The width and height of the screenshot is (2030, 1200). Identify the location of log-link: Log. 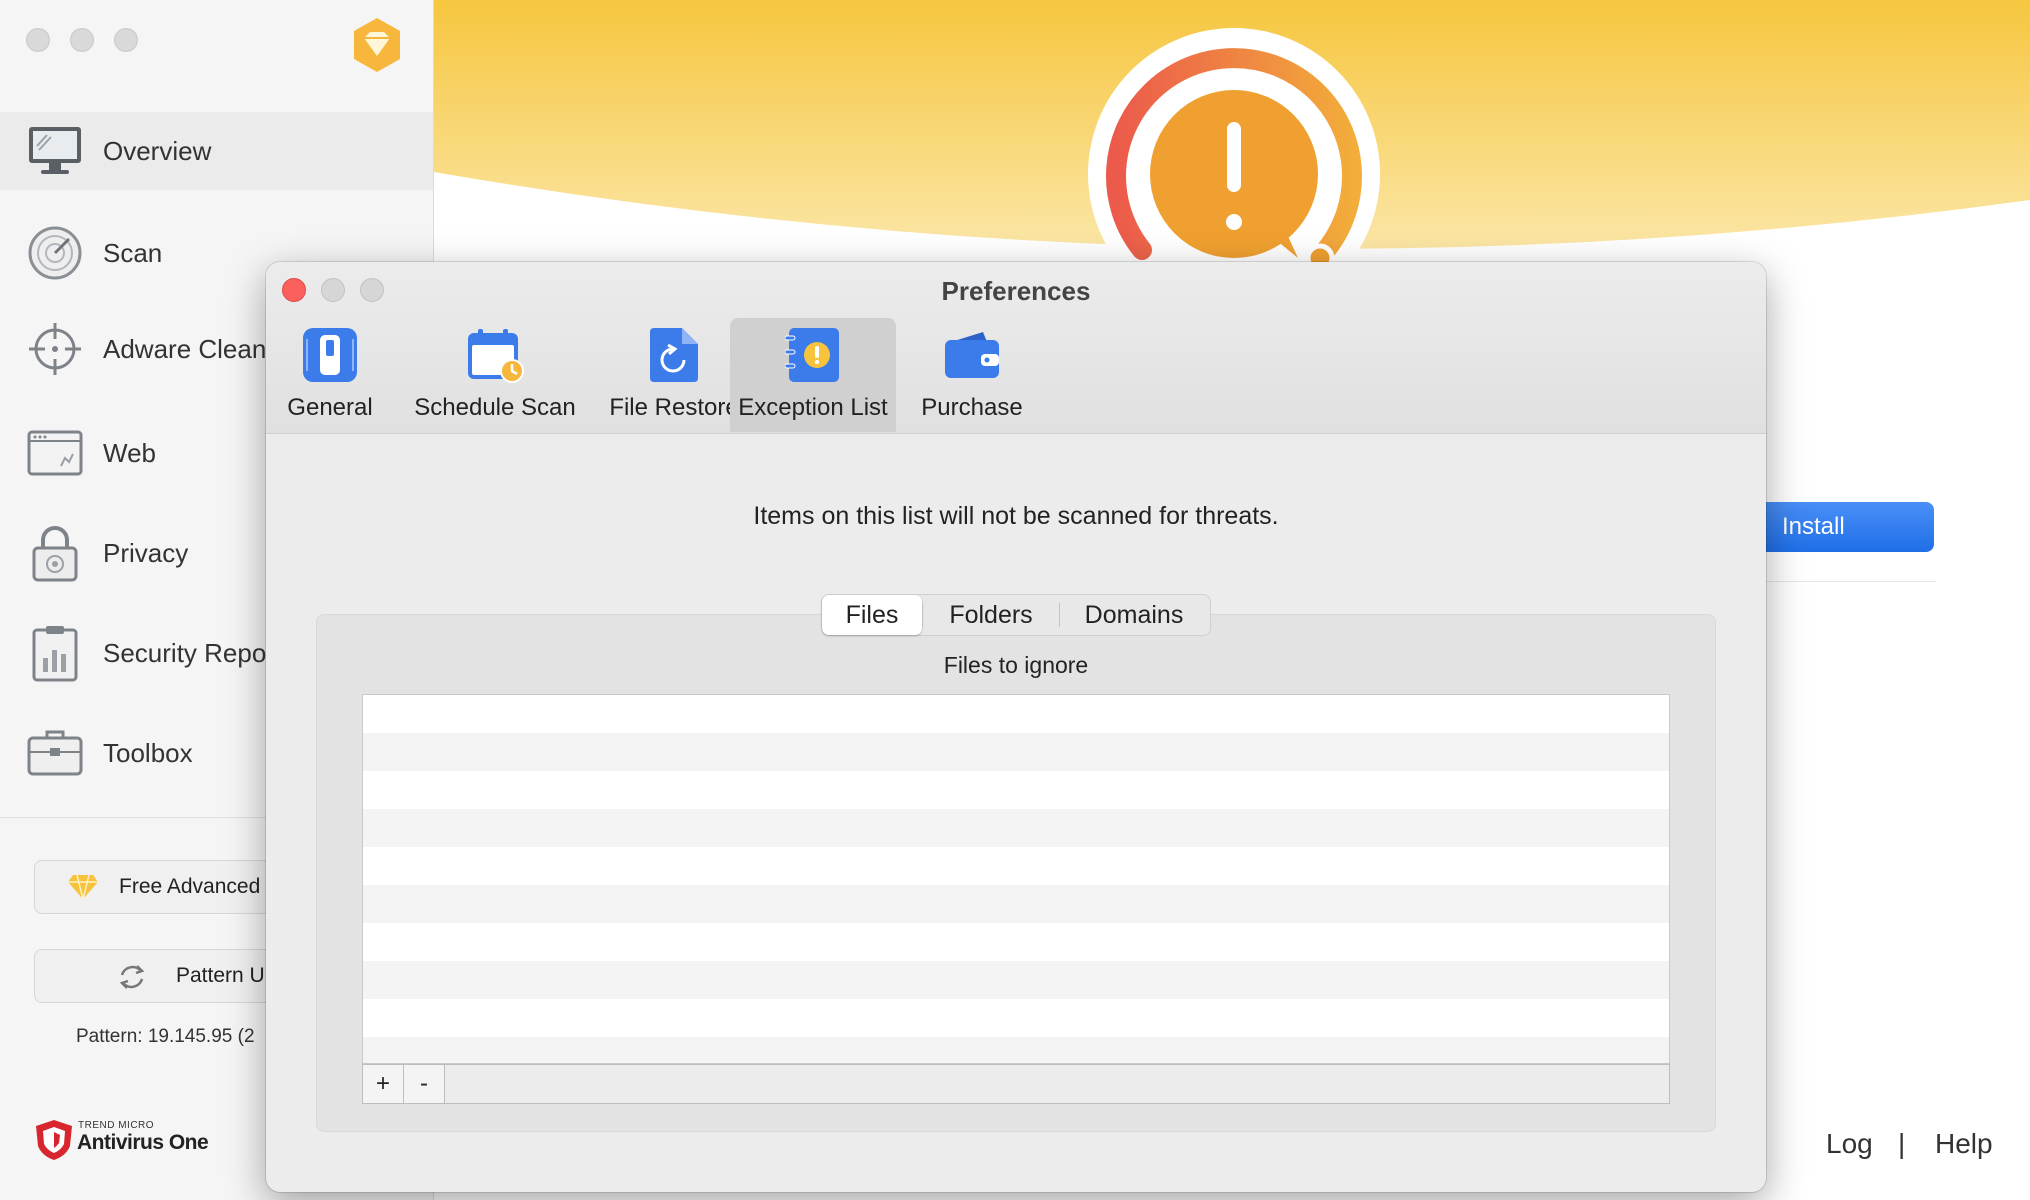
(1849, 1144).